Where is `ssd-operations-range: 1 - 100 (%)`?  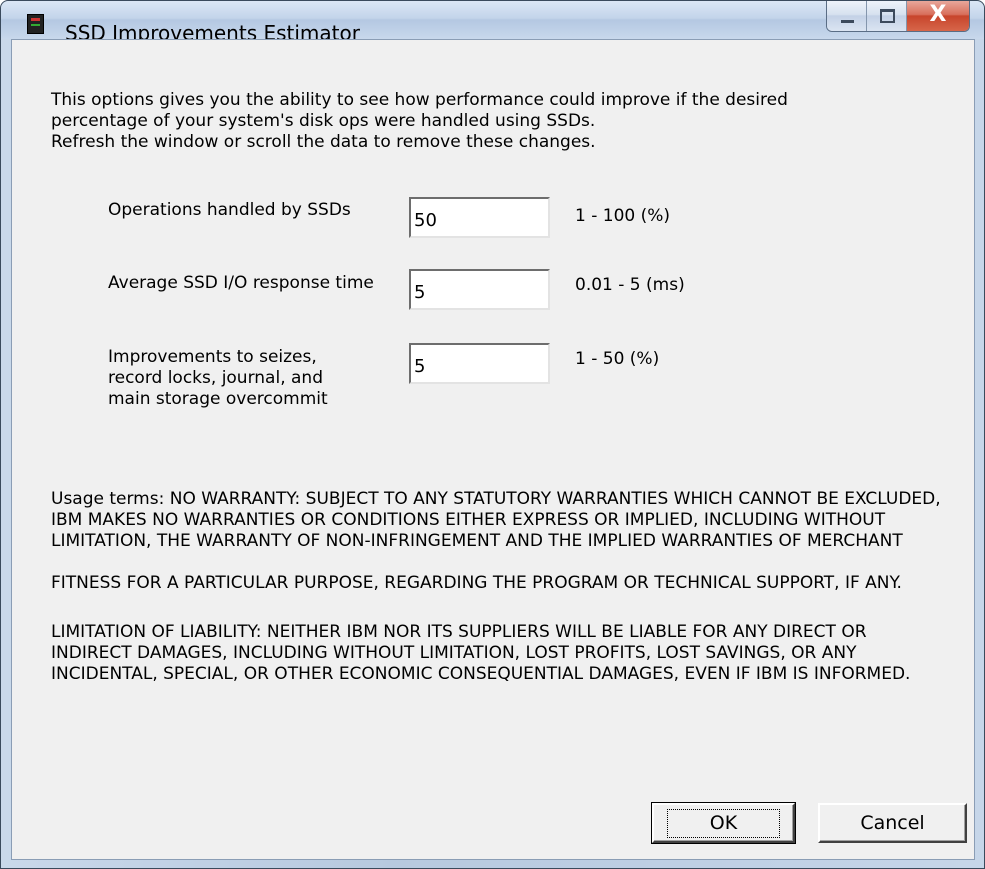 ssd-operations-range: 1 - 100 (%) is located at coordinates (623, 216).